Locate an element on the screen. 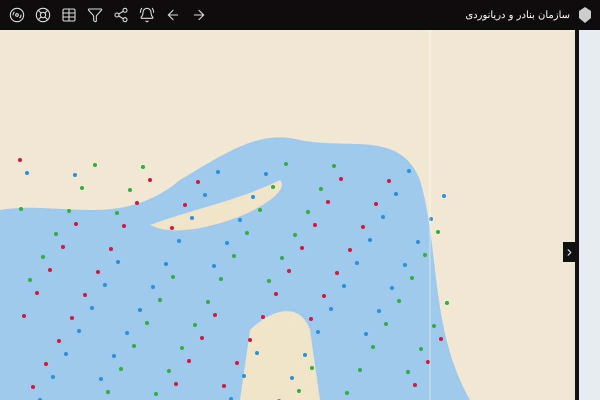 The image size is (600, 400). bell-icon is located at coordinates (147, 15).